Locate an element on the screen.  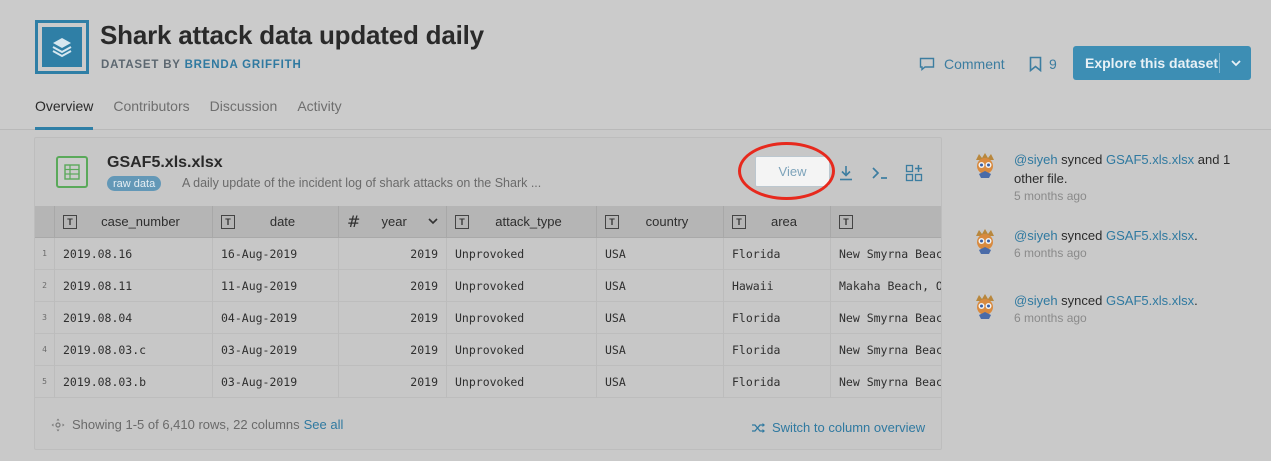
row-count-text: Showing 1-5 of 6,410 rows, 22 columns is located at coordinates (186, 424).